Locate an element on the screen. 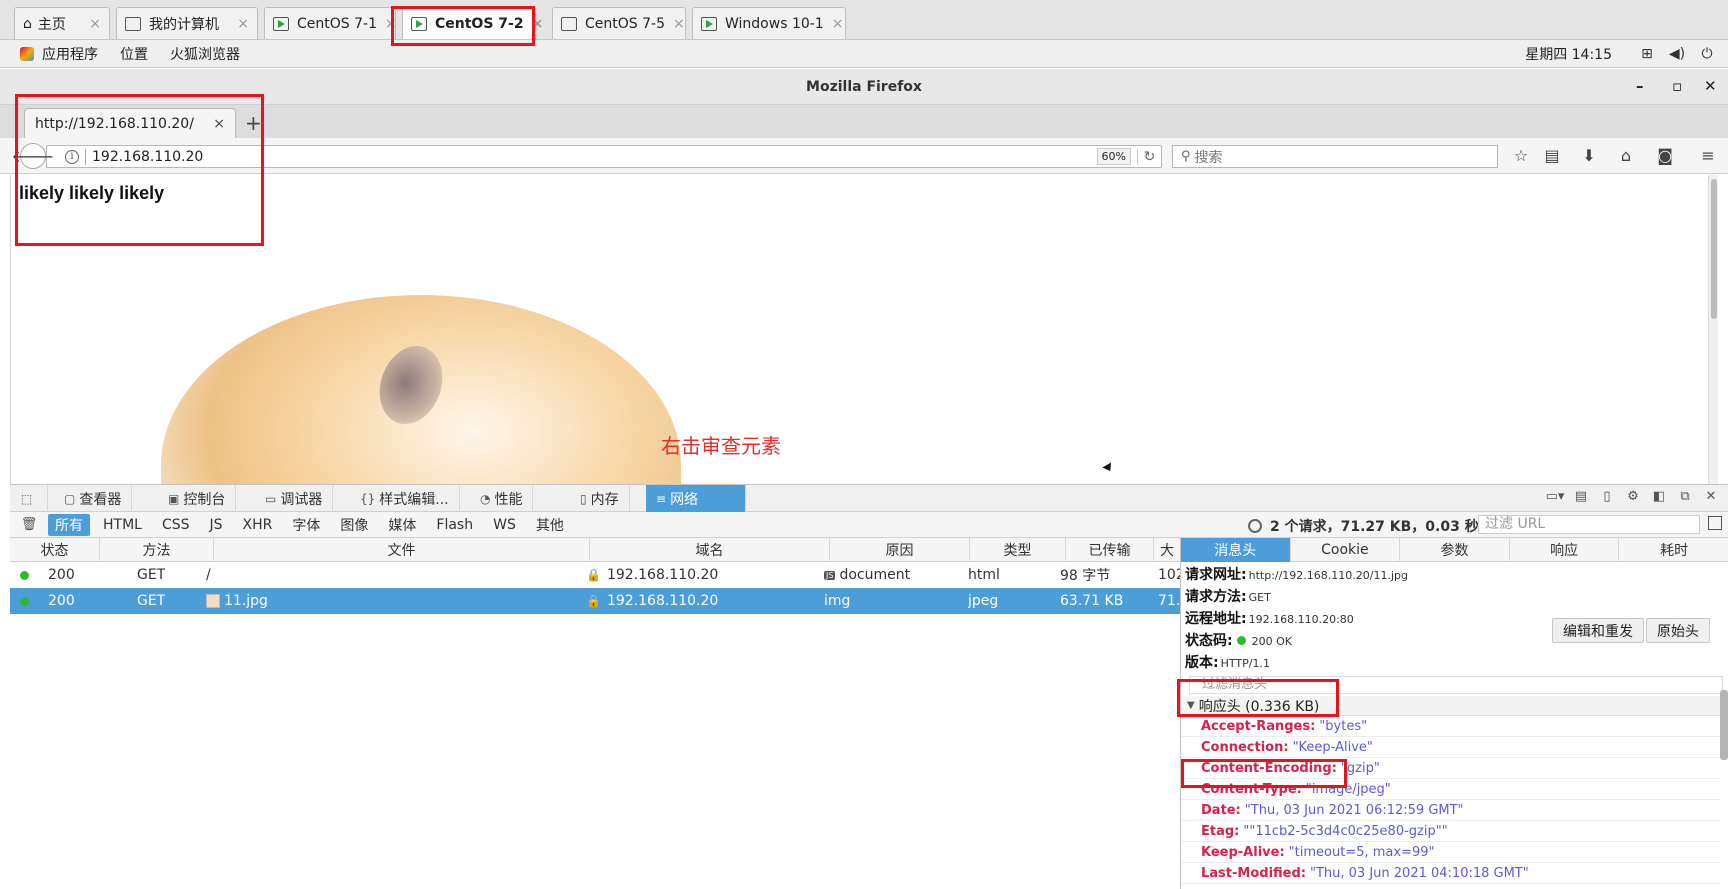 This screenshot has height=889, width=1728. vm-tab-centos71: CentOS 7-1 × is located at coordinates (330, 23).